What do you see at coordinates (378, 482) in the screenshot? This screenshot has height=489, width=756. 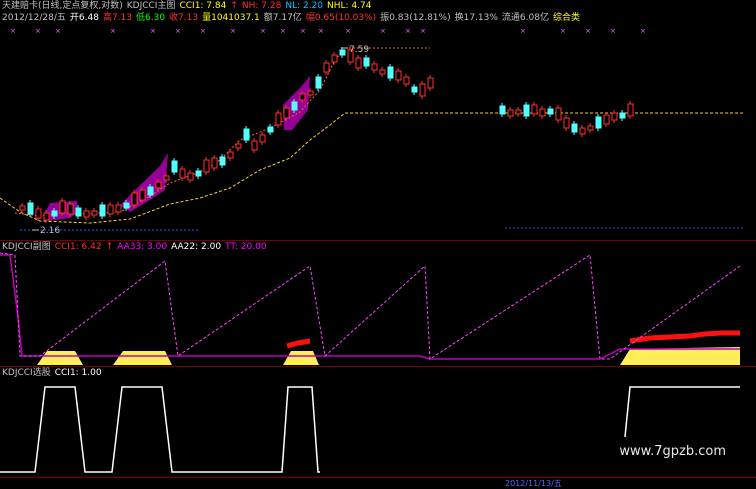 I see `time-axis: 2012/11/13/五` at bounding box center [378, 482].